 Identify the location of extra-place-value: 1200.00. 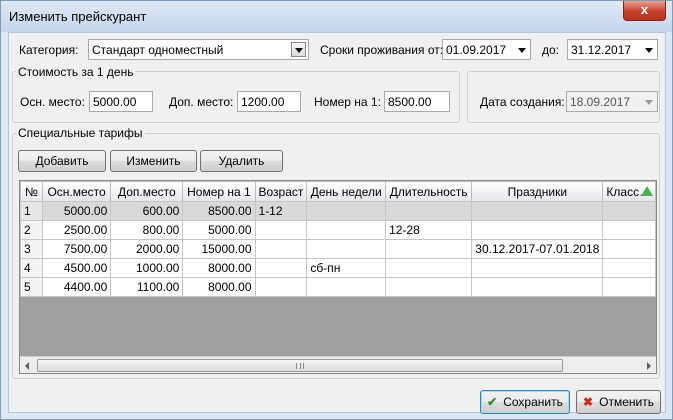
(263, 102).